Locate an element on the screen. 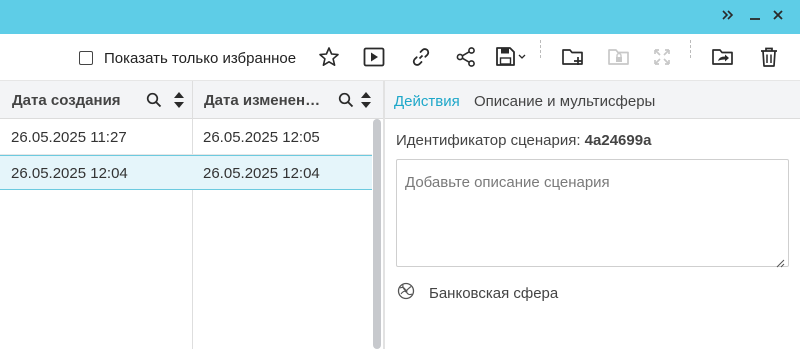  vertical-scrollbar is located at coordinates (377, 234).